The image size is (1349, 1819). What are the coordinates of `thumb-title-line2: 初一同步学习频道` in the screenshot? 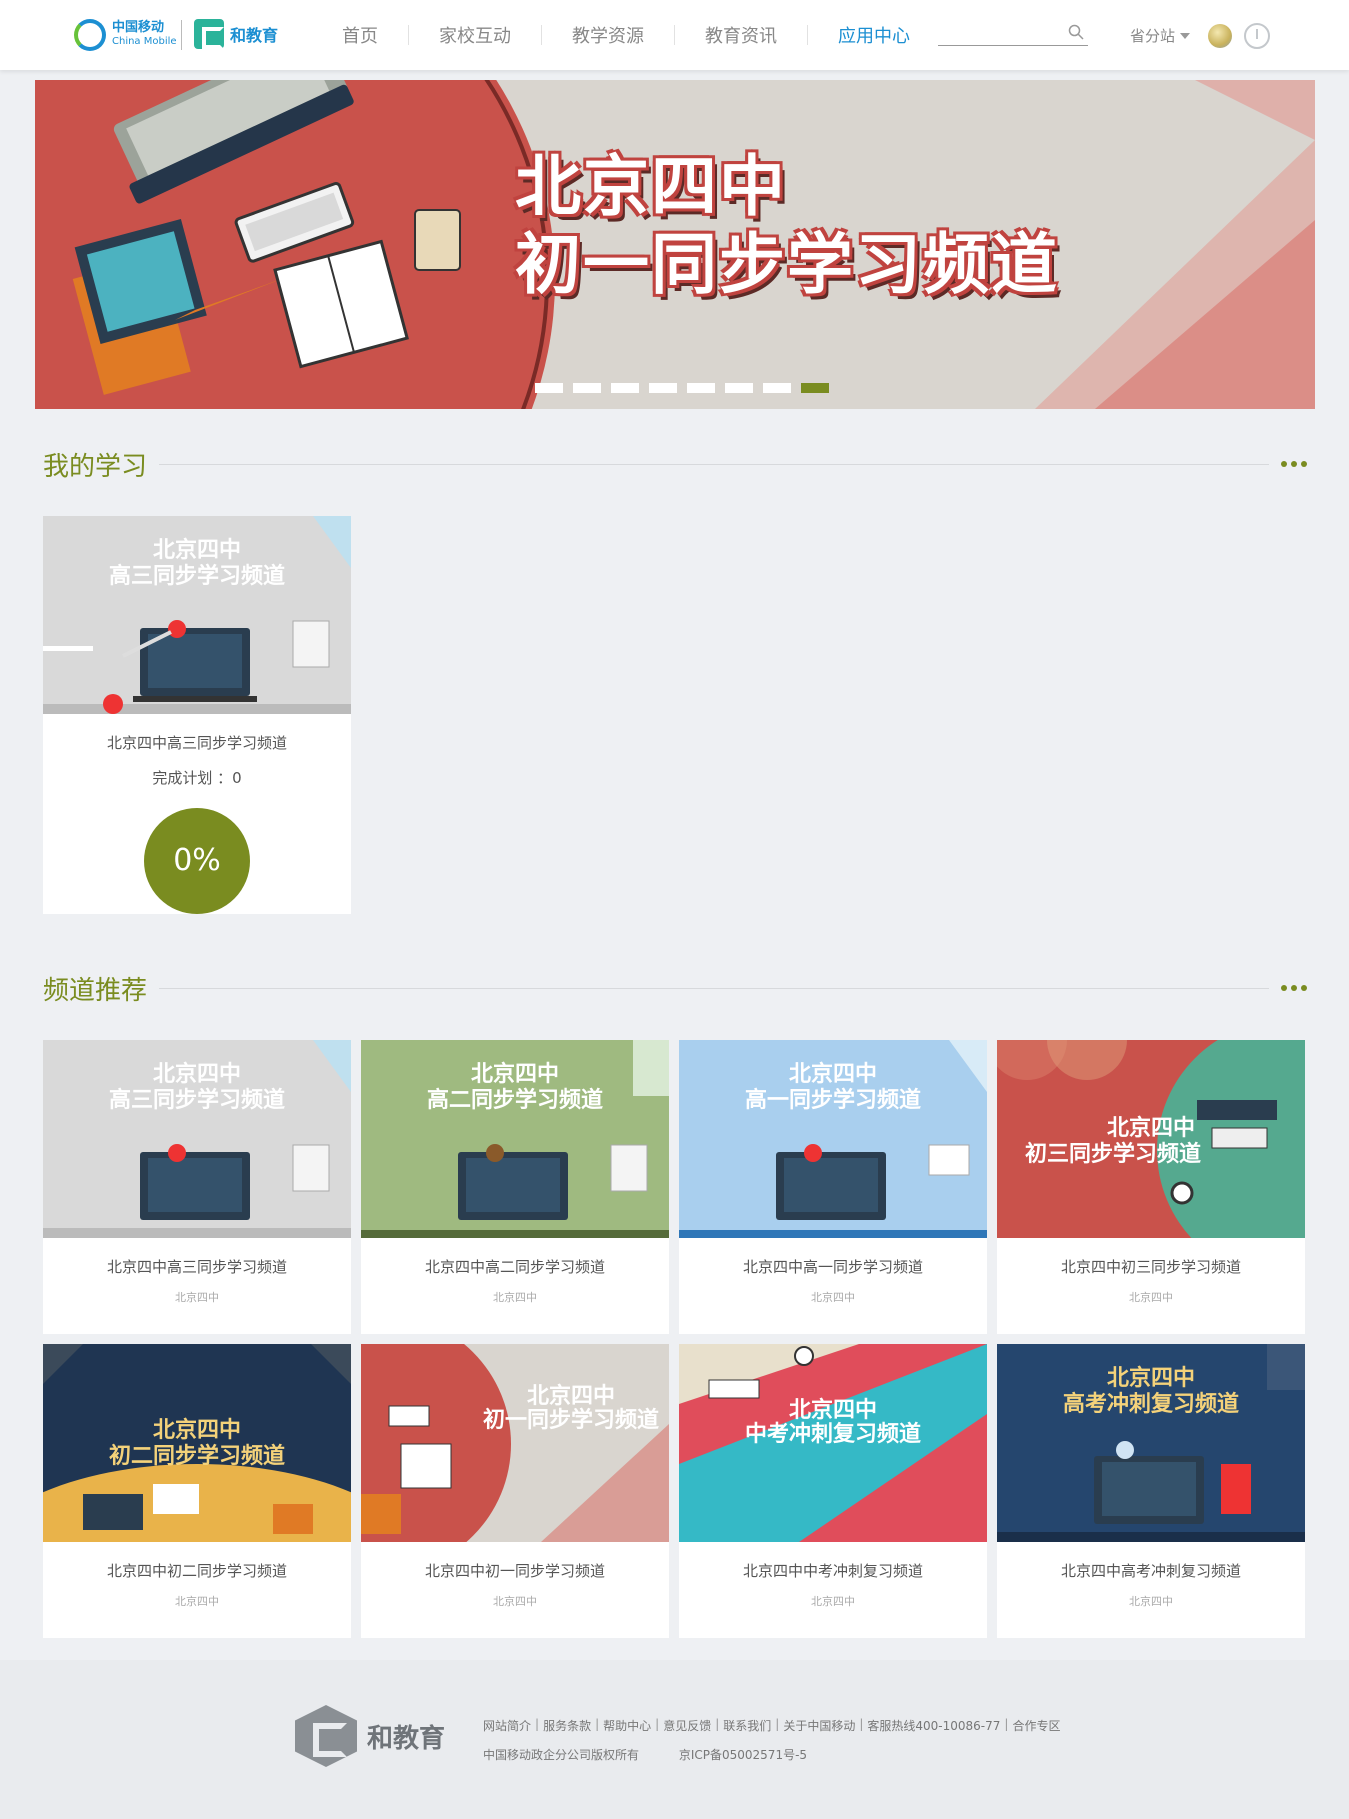 It's located at (570, 1420).